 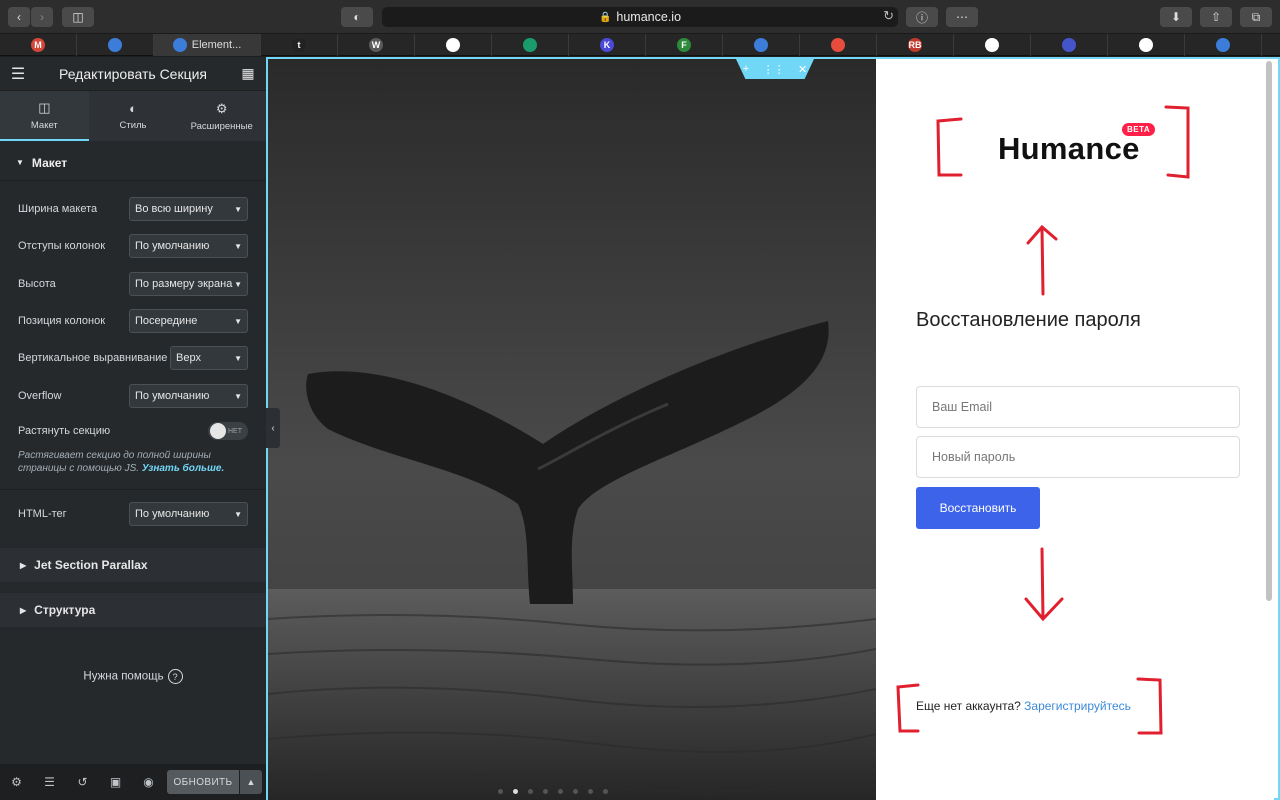 I want to click on preview-eye-icon: ◉, so click(x=148, y=782).